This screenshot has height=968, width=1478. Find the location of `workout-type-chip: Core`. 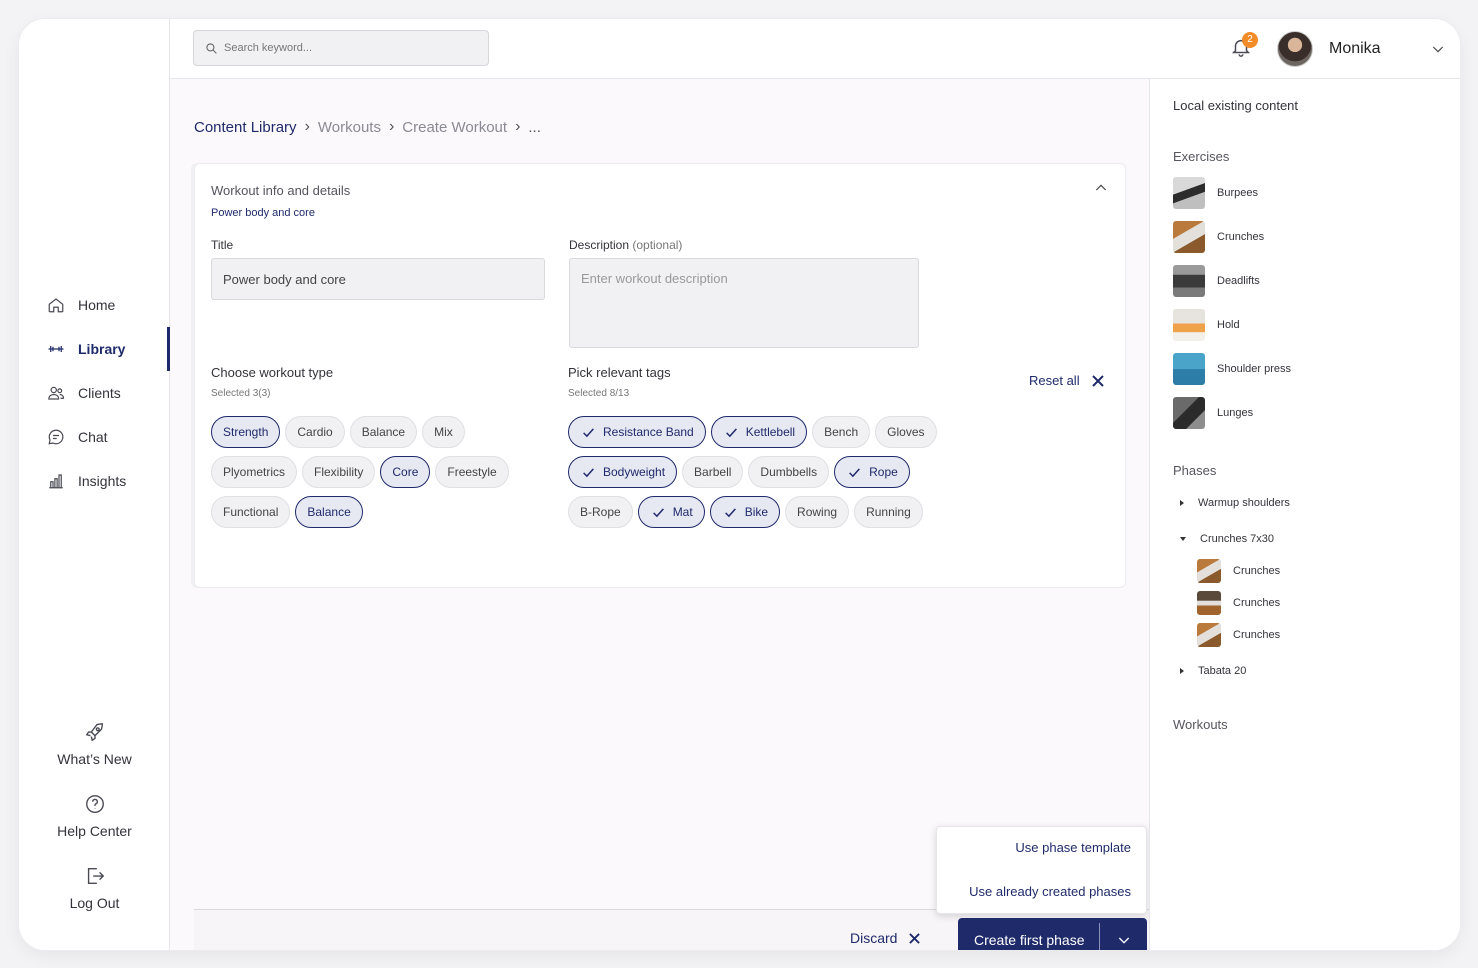

workout-type-chip: Core is located at coordinates (405, 472).